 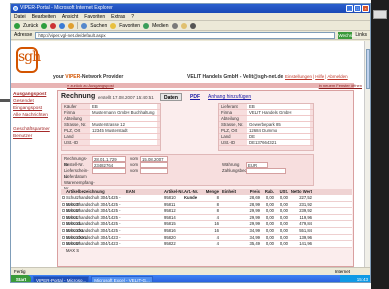 I want to click on go-button: Wechseln zu, so click(x=348, y=38).